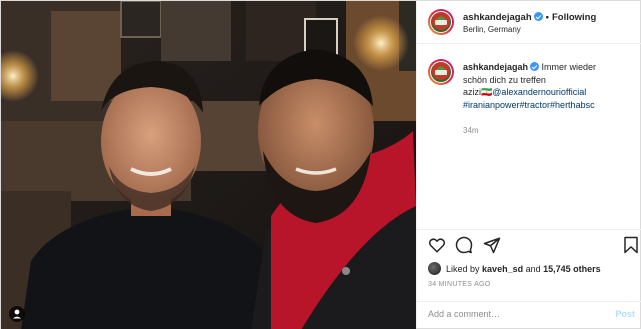 The height and width of the screenshot is (329, 641). What do you see at coordinates (572, 269) in the screenshot?
I see `likes-others-count: 15,745 others` at bounding box center [572, 269].